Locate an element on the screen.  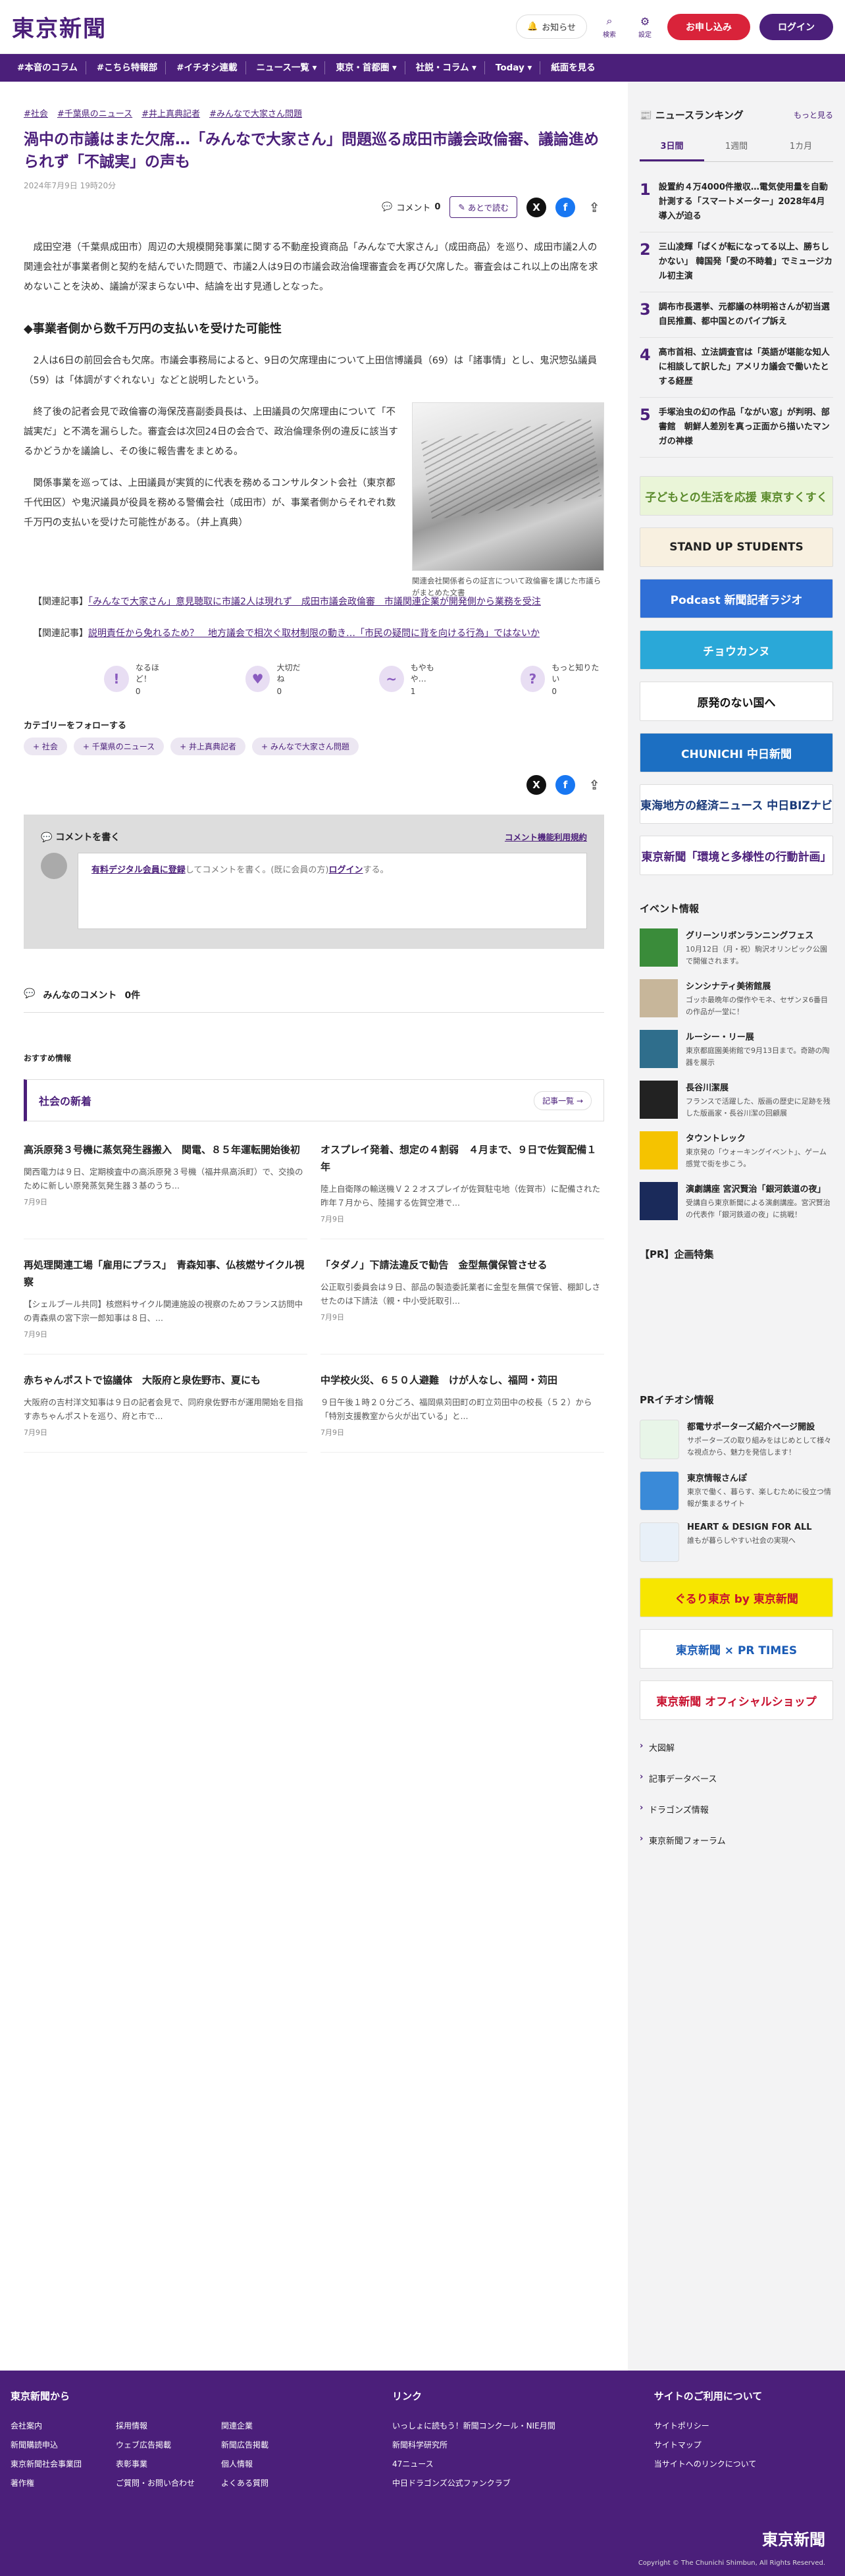
footer-link: サイトポリシー is located at coordinates (709, 2425).